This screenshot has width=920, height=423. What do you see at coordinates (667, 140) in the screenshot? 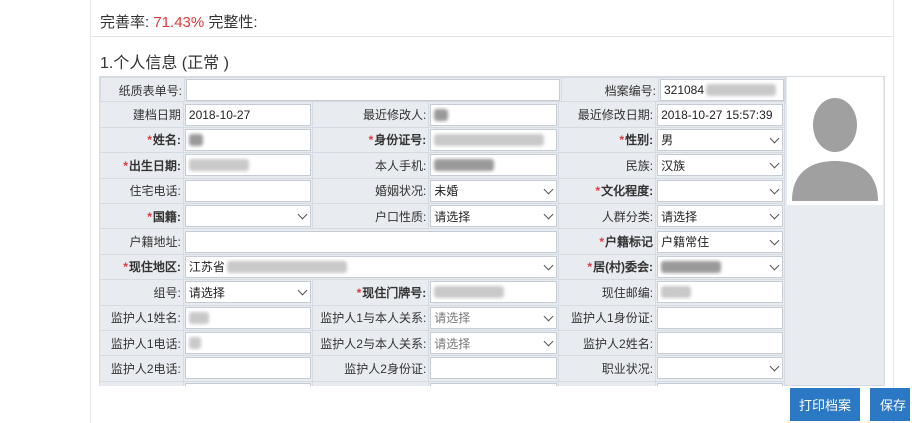
I see `gender-value: 男` at bounding box center [667, 140].